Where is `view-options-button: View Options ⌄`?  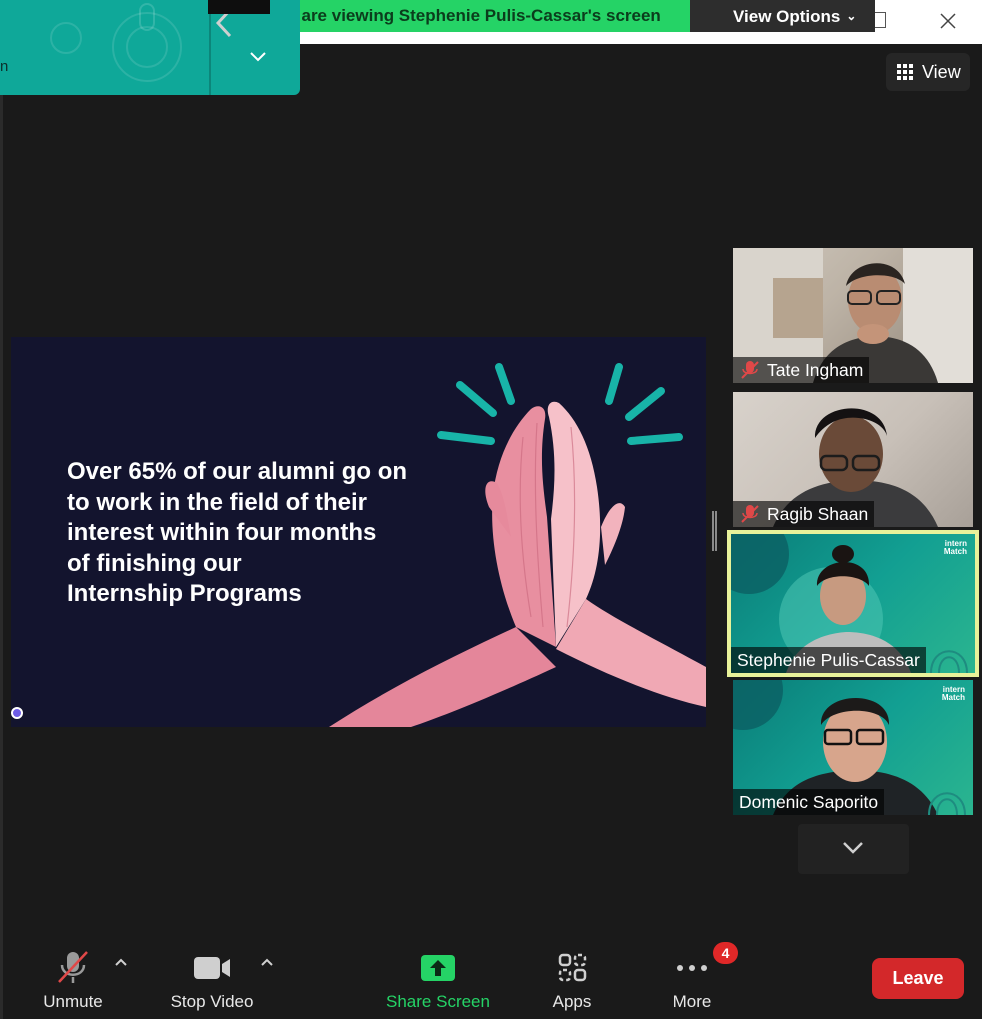 view-options-button: View Options ⌄ is located at coordinates (782, 16).